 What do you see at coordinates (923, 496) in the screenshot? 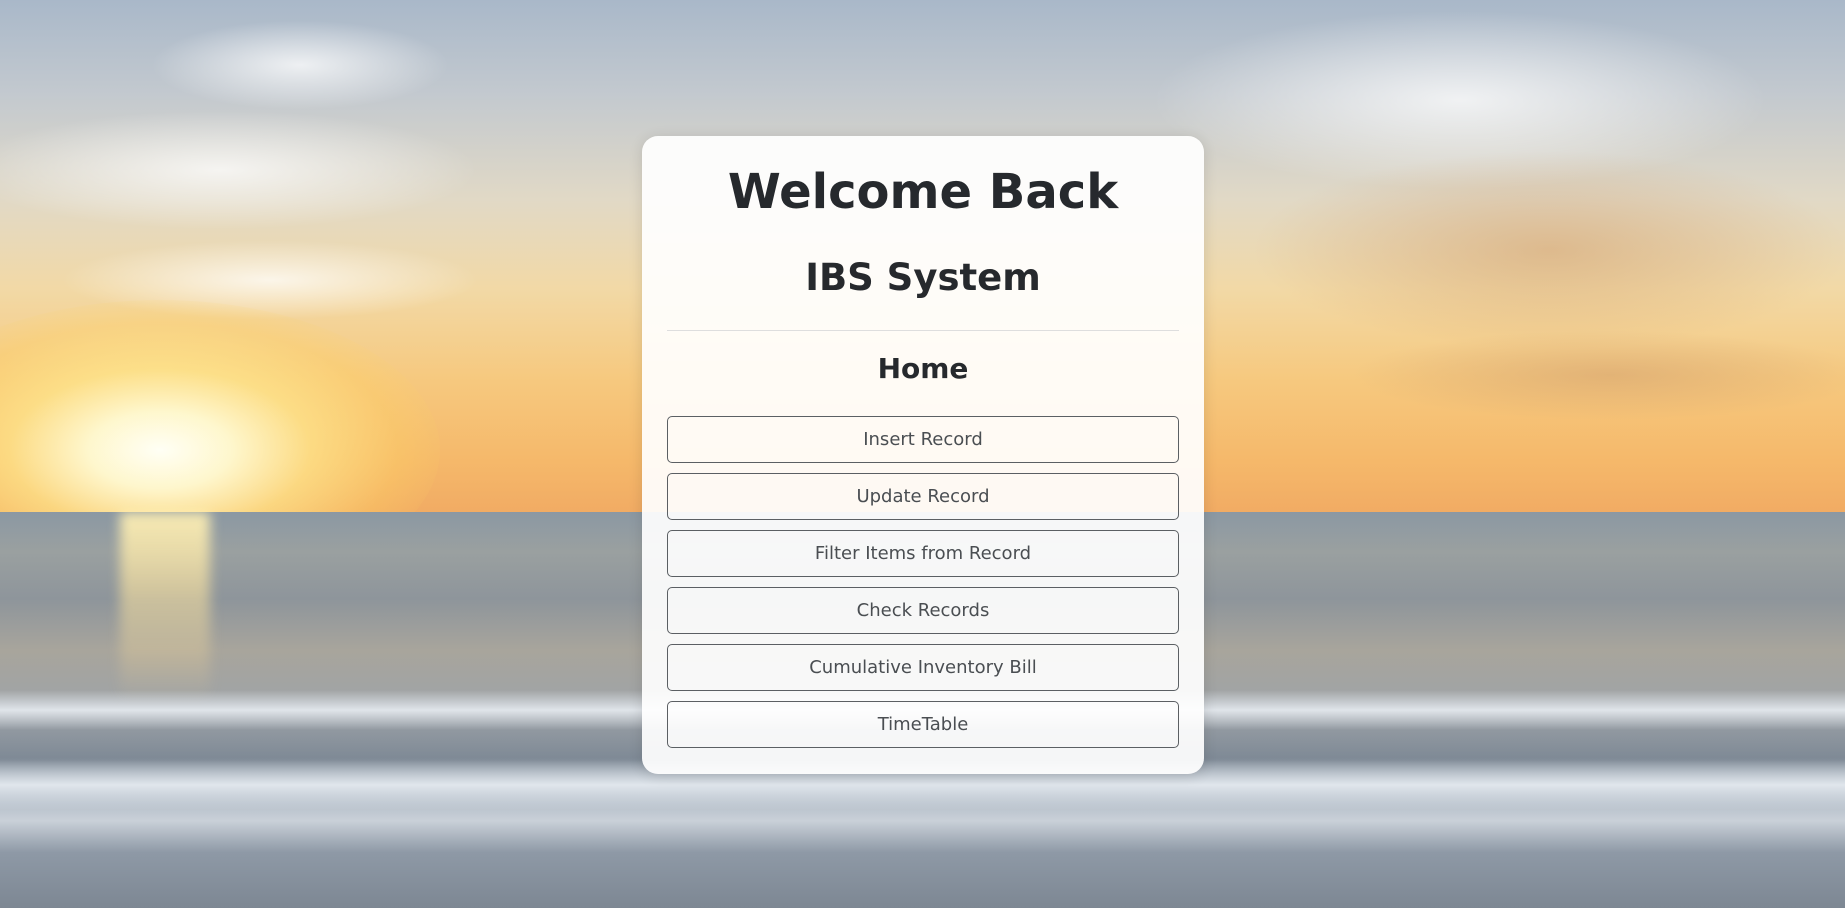
I see `update-record-button: Update Record` at bounding box center [923, 496].